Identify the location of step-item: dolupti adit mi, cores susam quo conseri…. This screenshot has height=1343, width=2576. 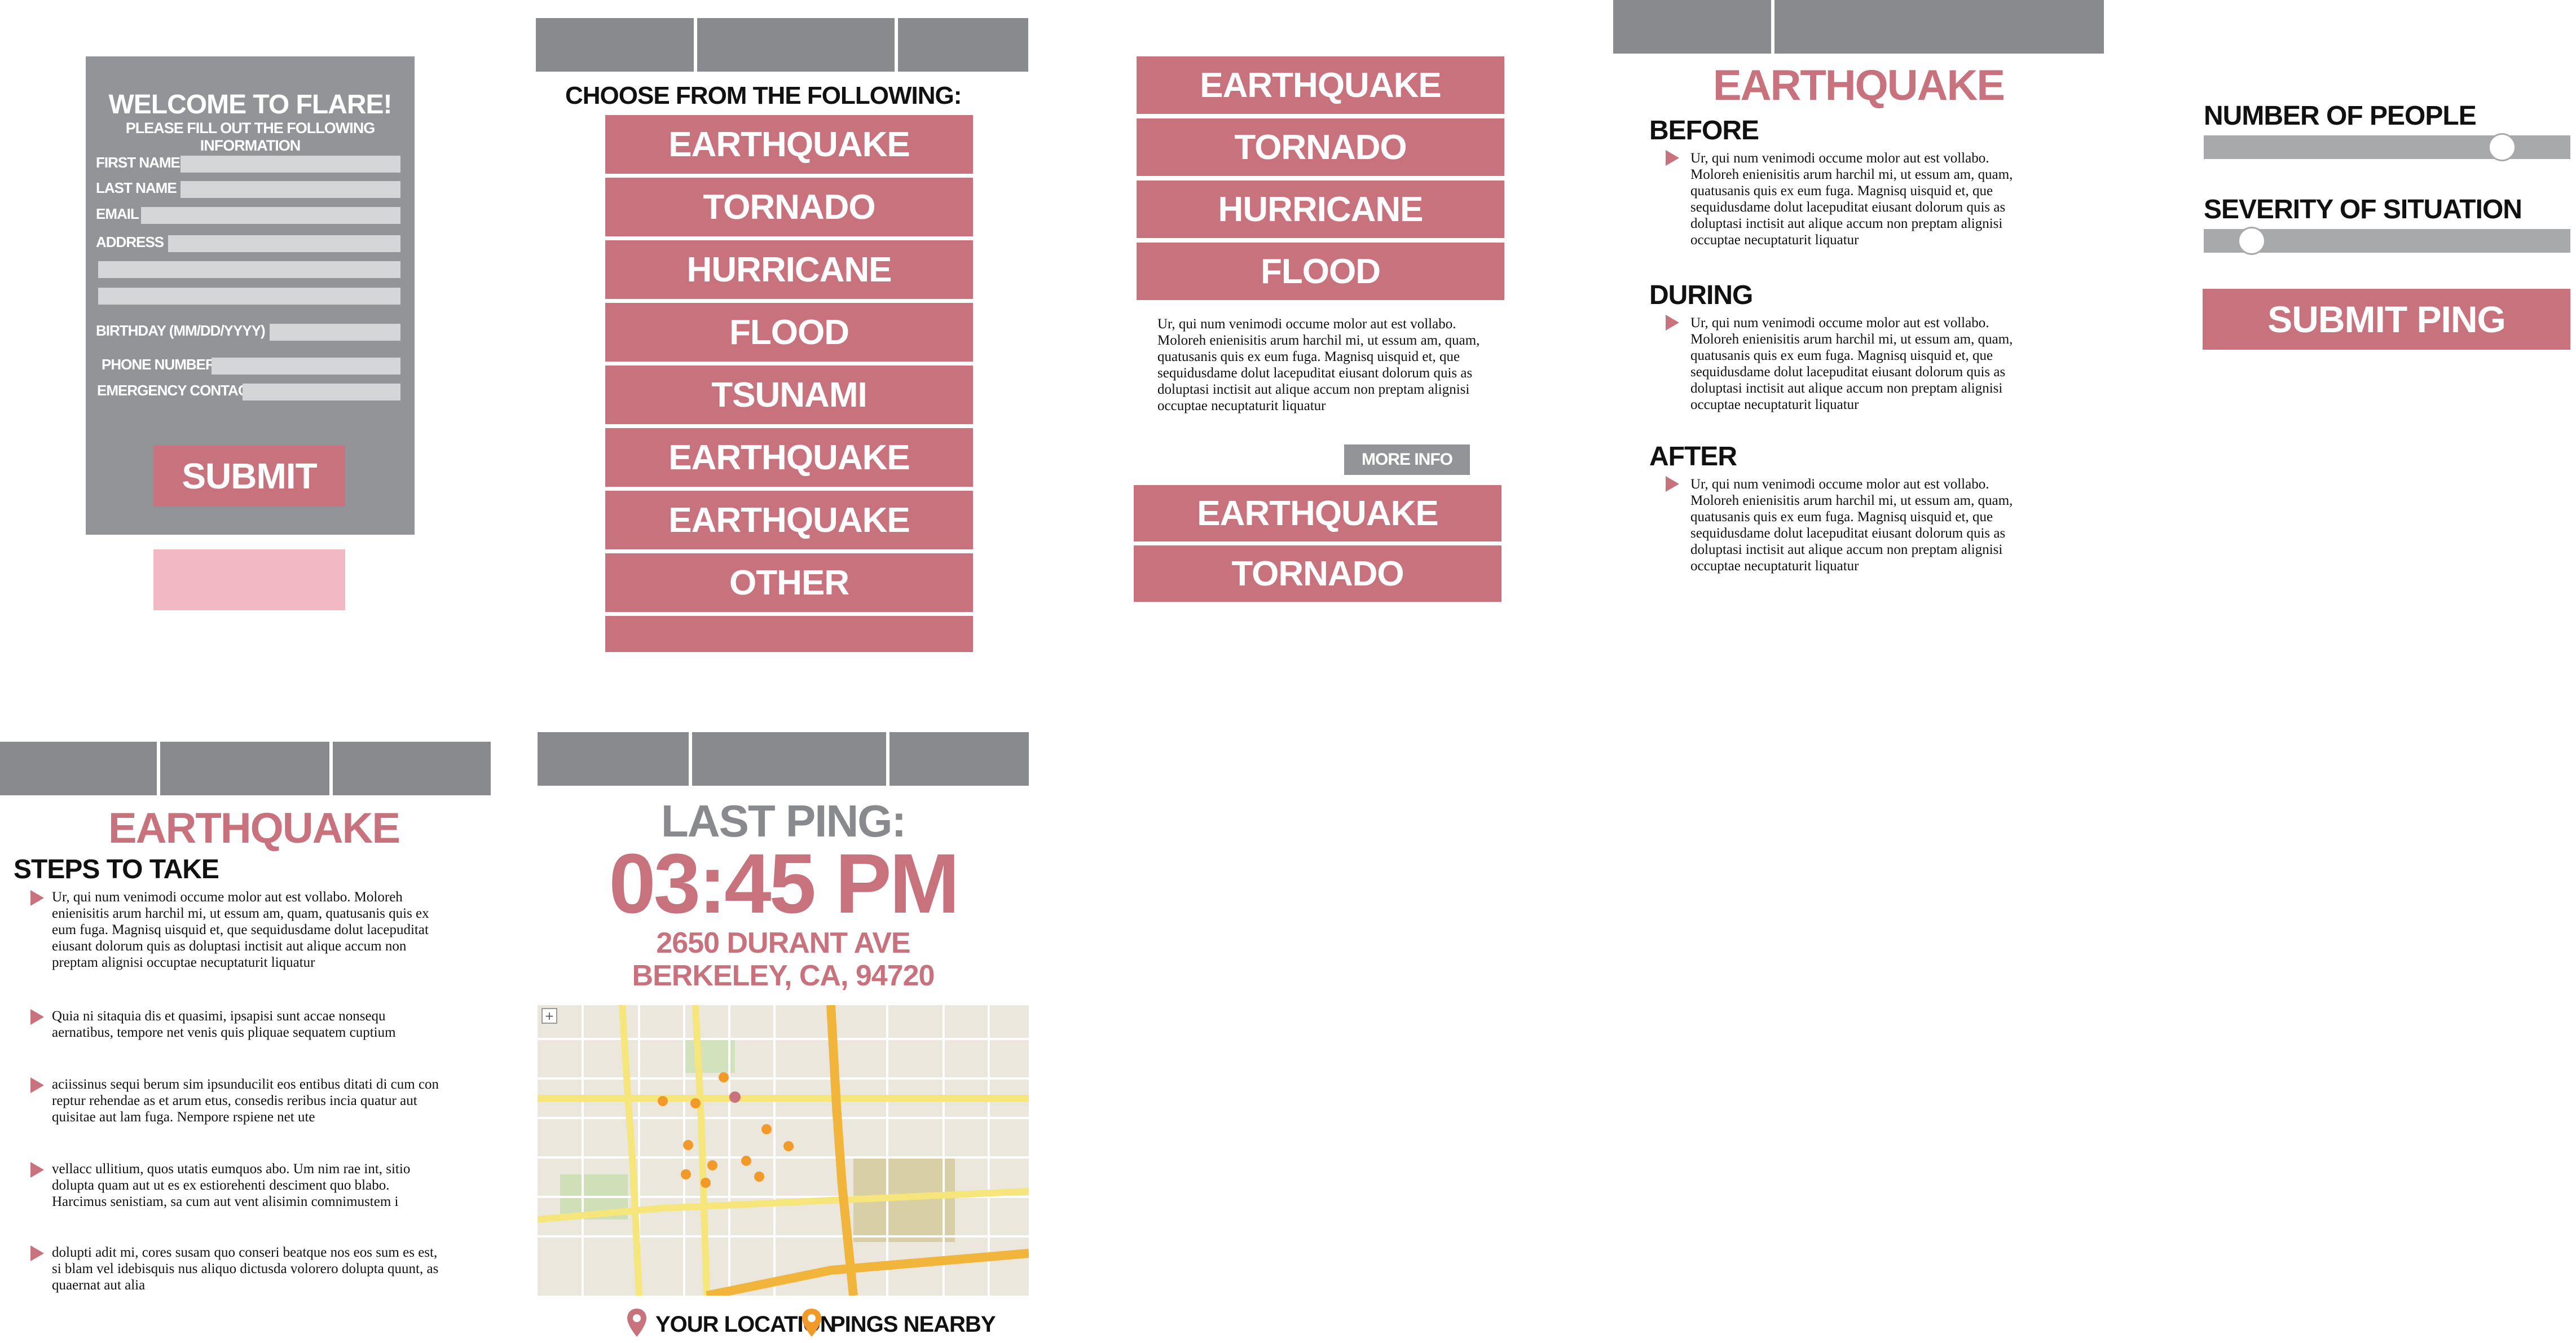
(245, 1269).